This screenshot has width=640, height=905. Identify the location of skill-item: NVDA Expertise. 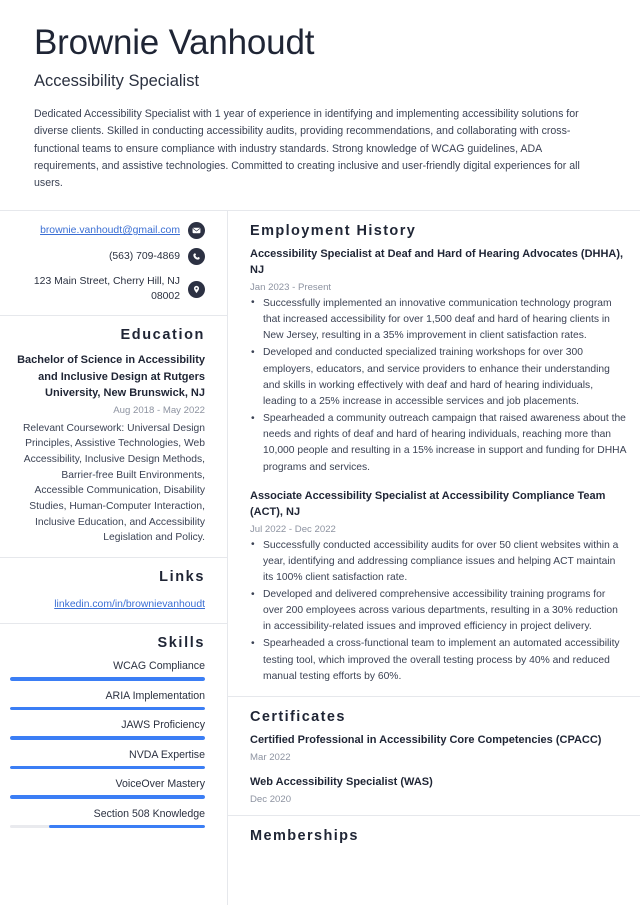
(107, 759).